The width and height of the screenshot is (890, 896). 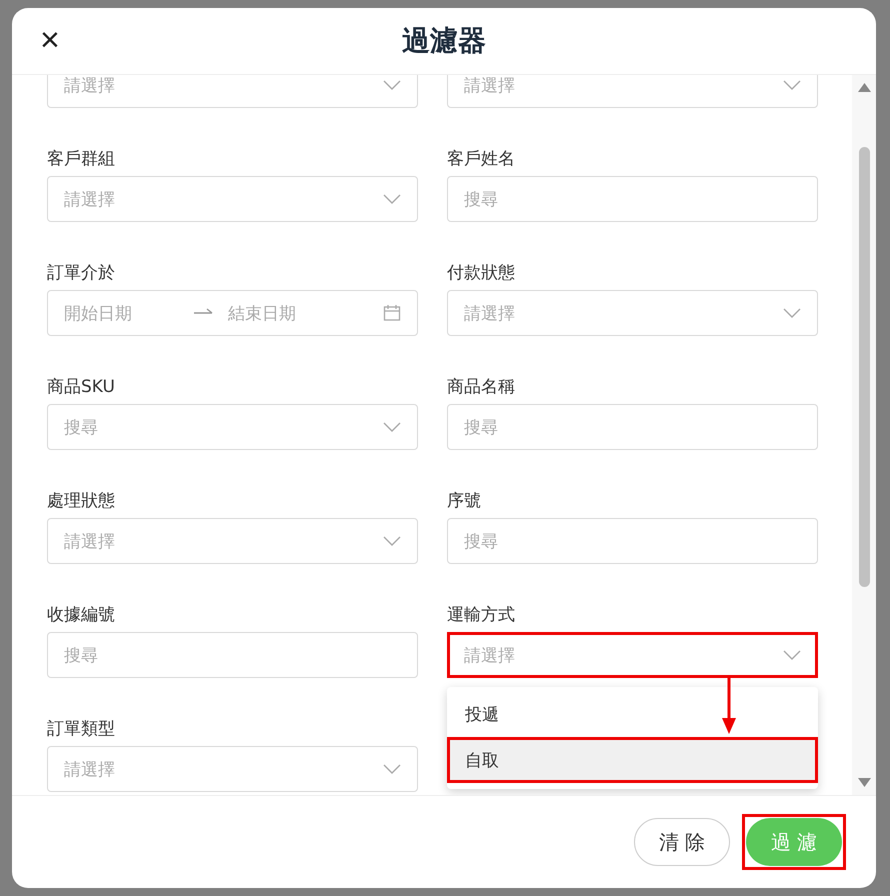 What do you see at coordinates (864, 367) in the screenshot?
I see `scrollbar-thumb` at bounding box center [864, 367].